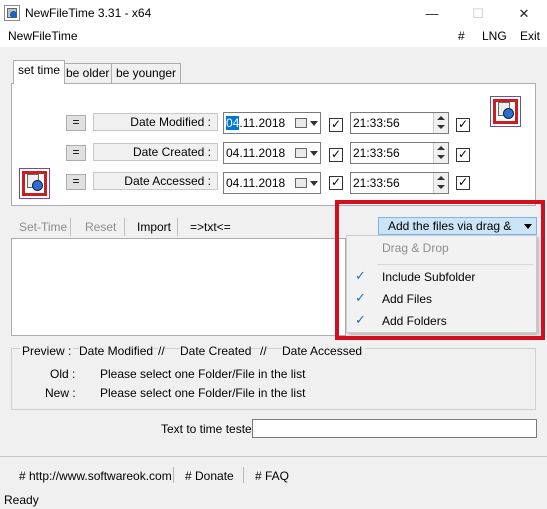 This screenshot has width=547, height=509. Describe the element at coordinates (208, 429) in the screenshot. I see `tester-label: Text to time tester` at that location.